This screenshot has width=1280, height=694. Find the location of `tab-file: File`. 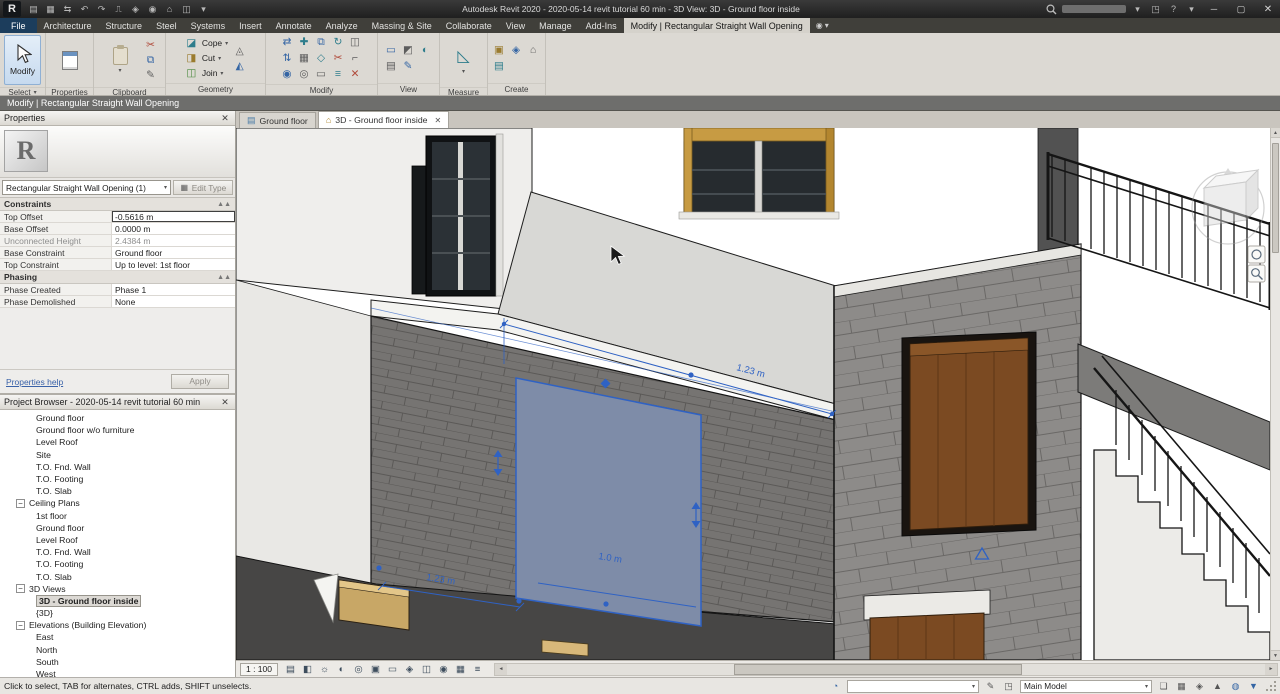

tab-file: File is located at coordinates (18, 25).